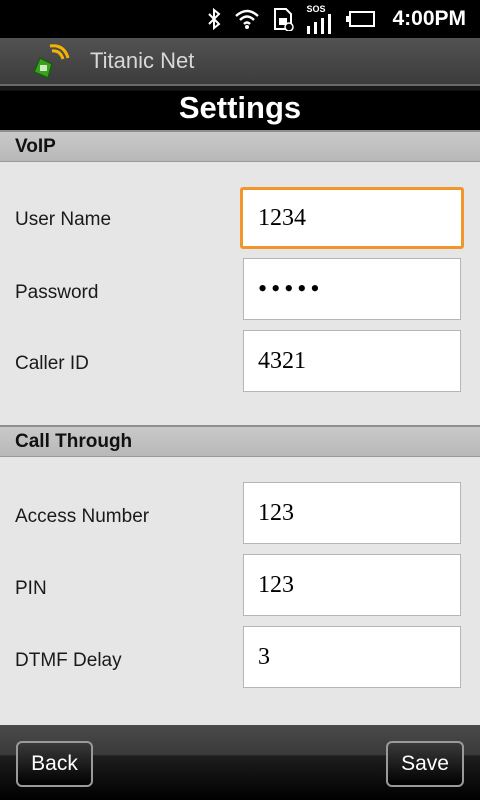 The height and width of the screenshot is (800, 480). I want to click on screen-header: Settings, so click(240, 107).